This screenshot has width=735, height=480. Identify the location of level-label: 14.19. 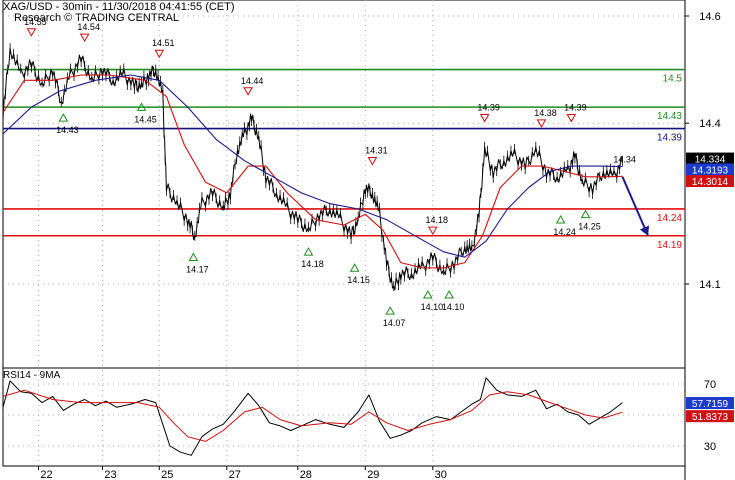
(669, 245).